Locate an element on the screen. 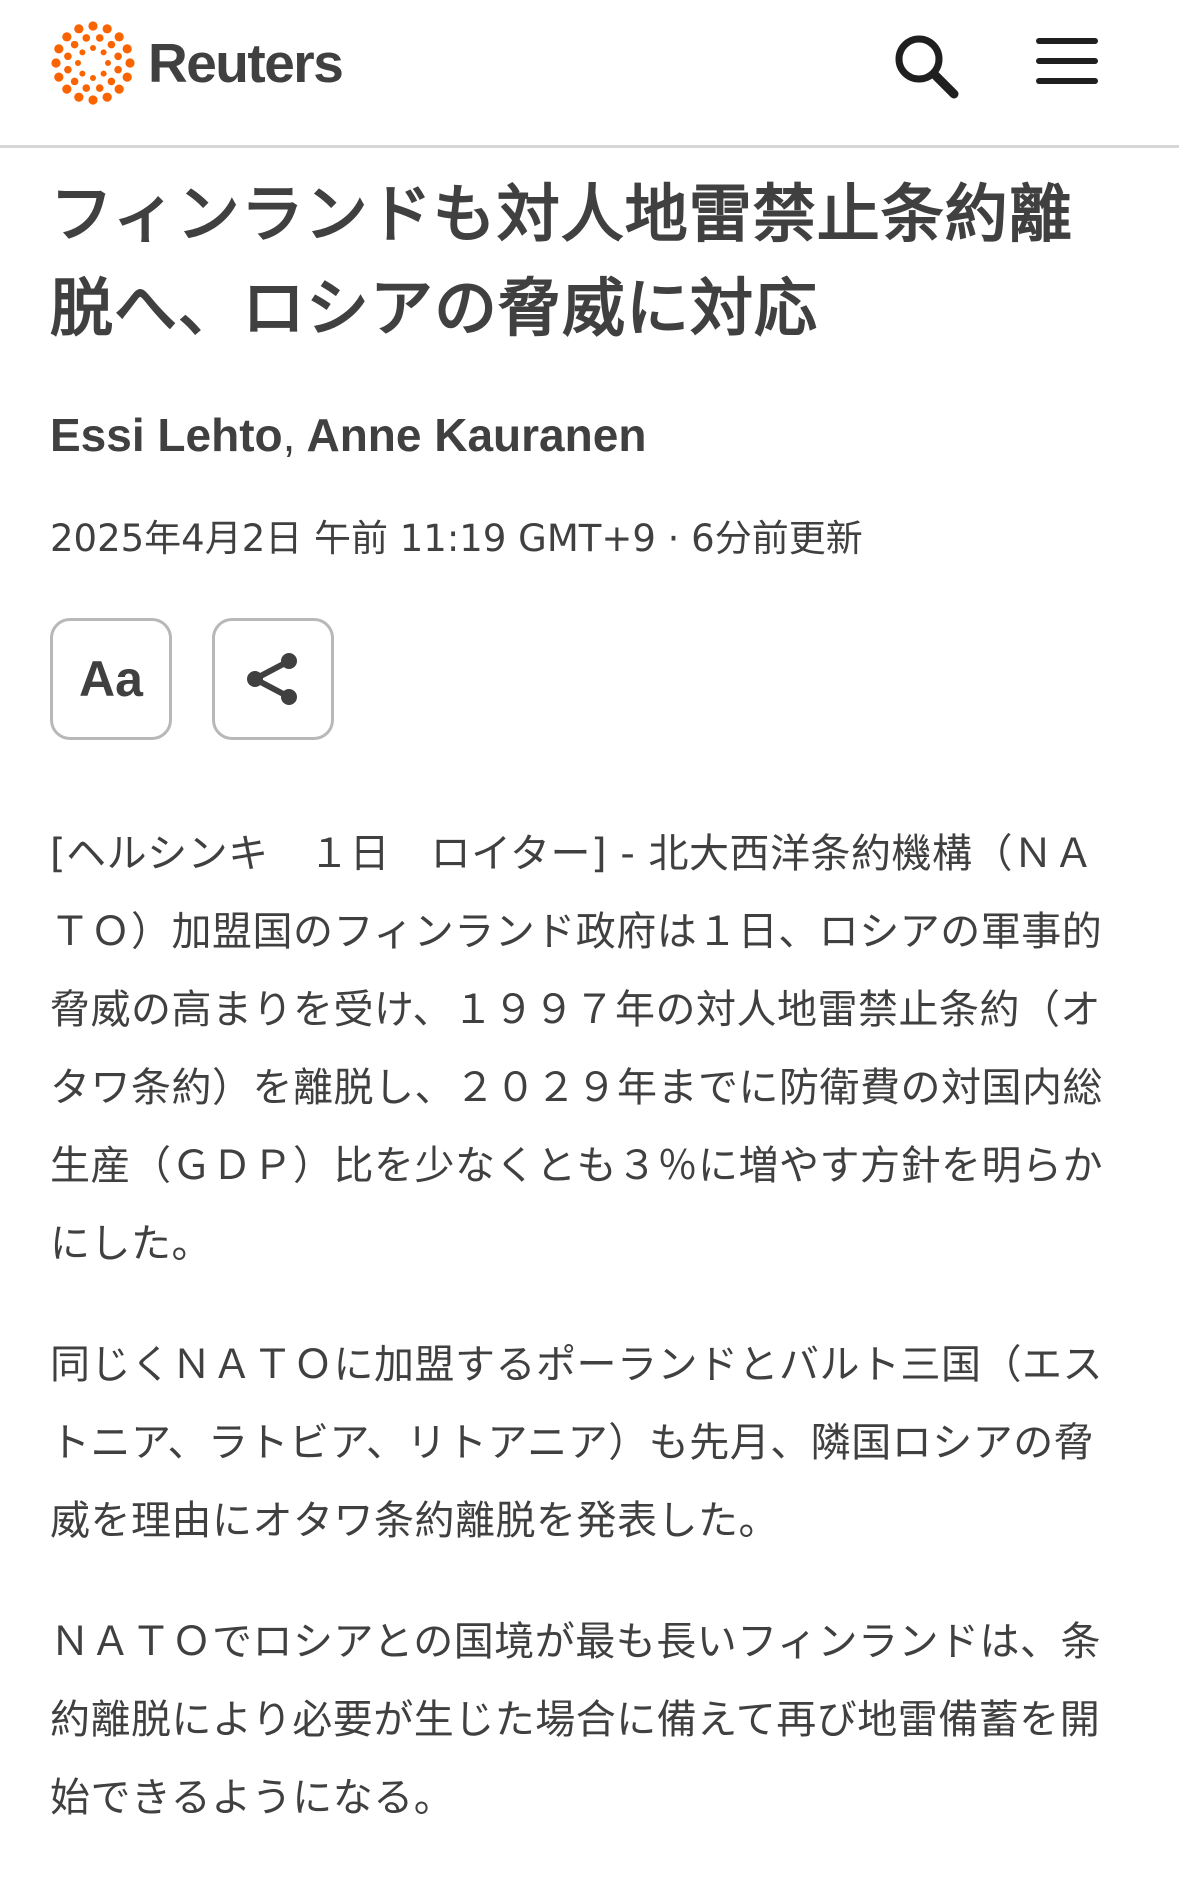 This screenshot has width=1179, height=1880. share-button is located at coordinates (273, 679).